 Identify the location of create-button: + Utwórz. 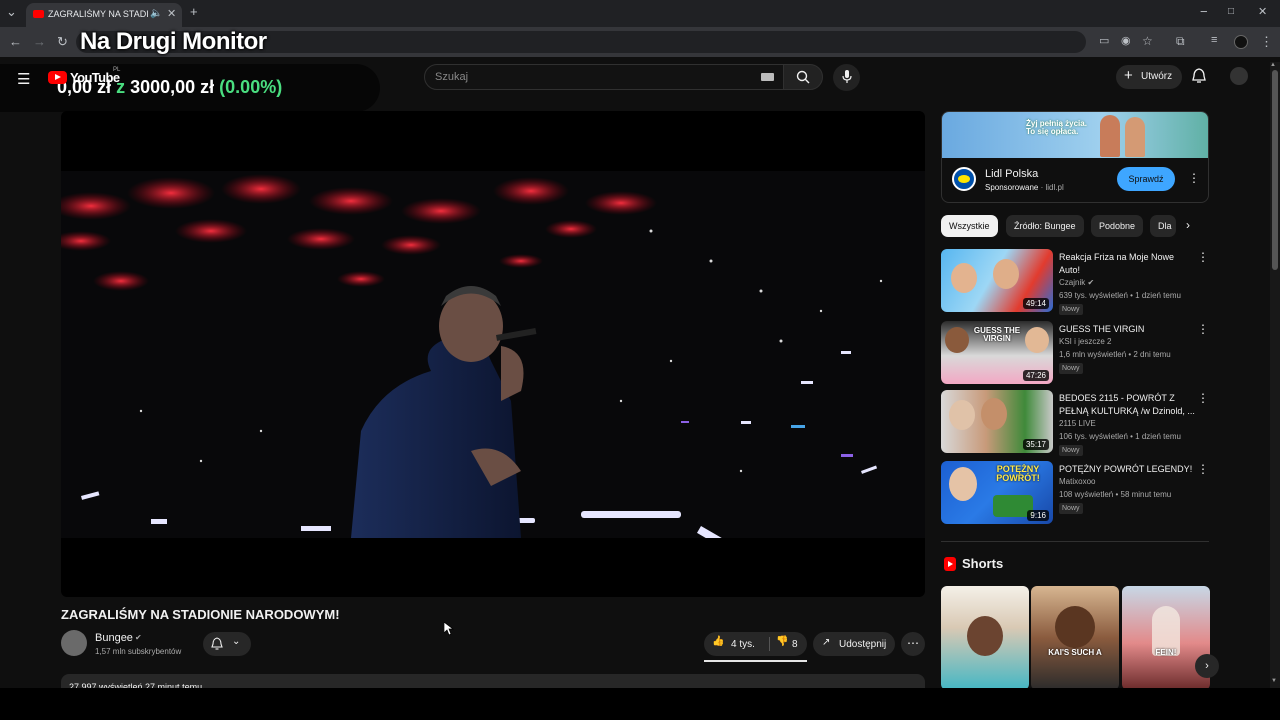
(1149, 77).